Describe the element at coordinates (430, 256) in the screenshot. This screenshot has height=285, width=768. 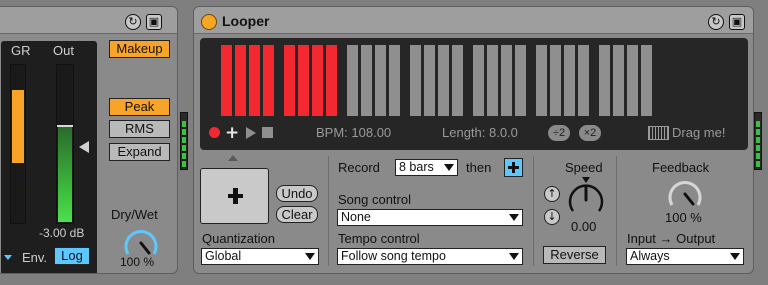
I see `tempo-control-select: Follow song tempo` at that location.